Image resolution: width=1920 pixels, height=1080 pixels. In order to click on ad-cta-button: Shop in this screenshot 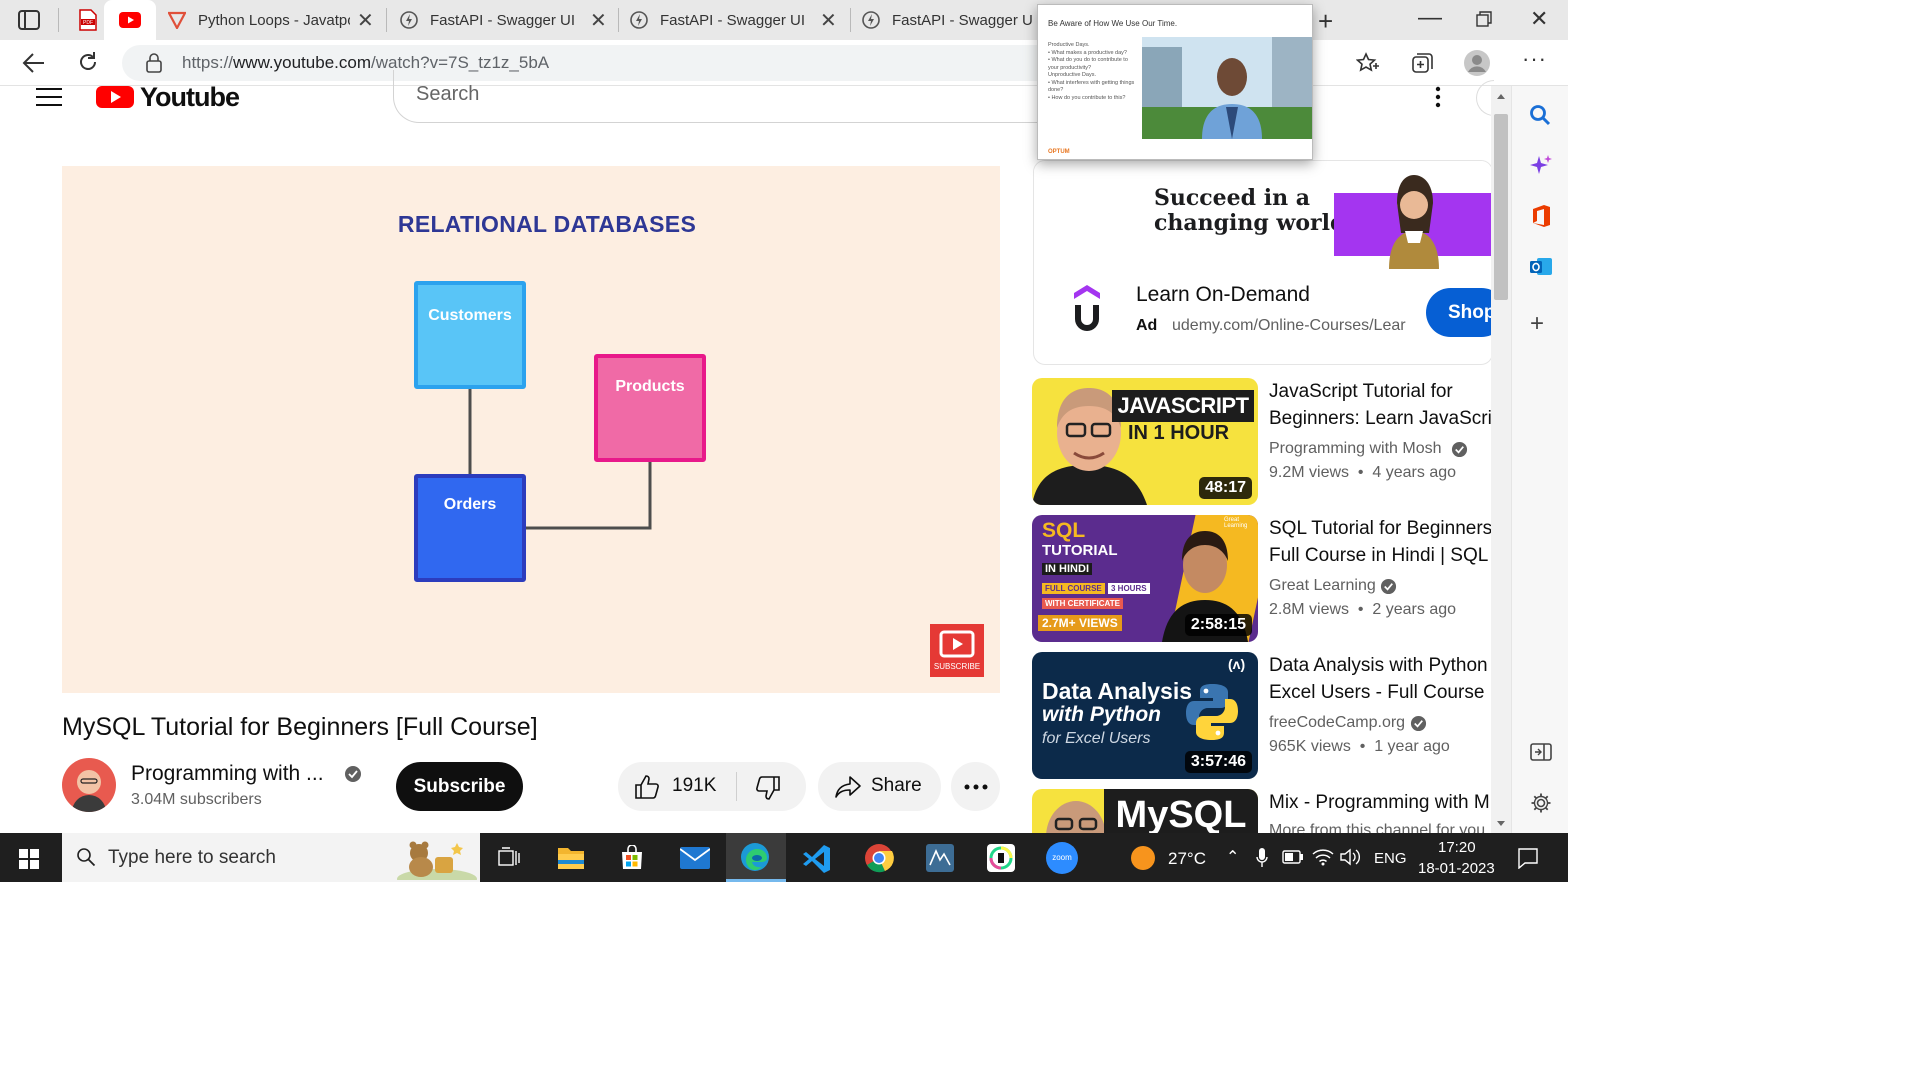, I will do `click(1459, 312)`.